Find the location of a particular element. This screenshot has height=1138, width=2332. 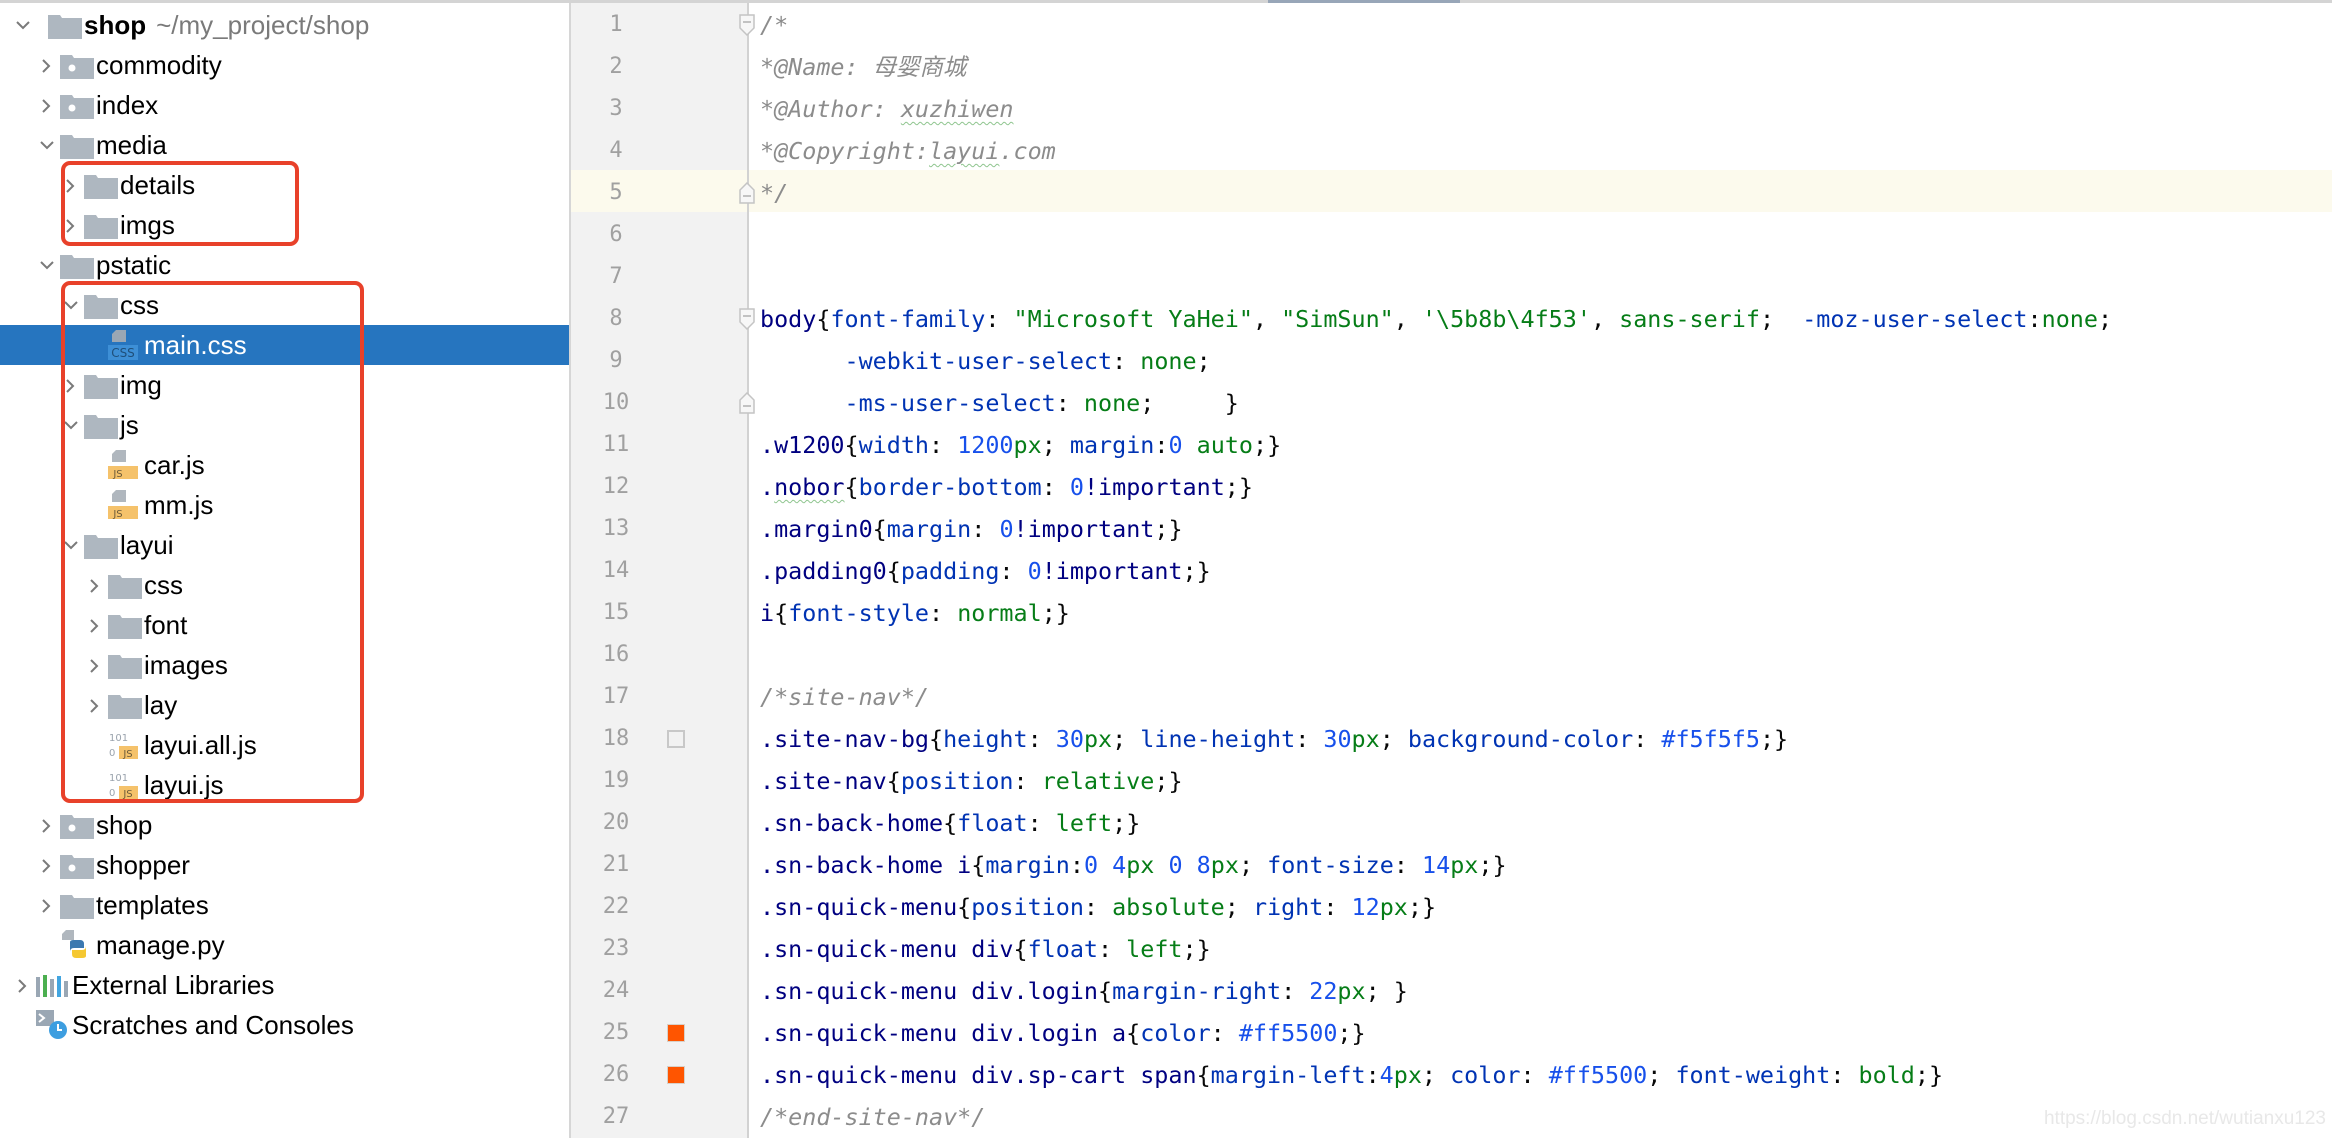

line-number: 17 is located at coordinates (616, 697).